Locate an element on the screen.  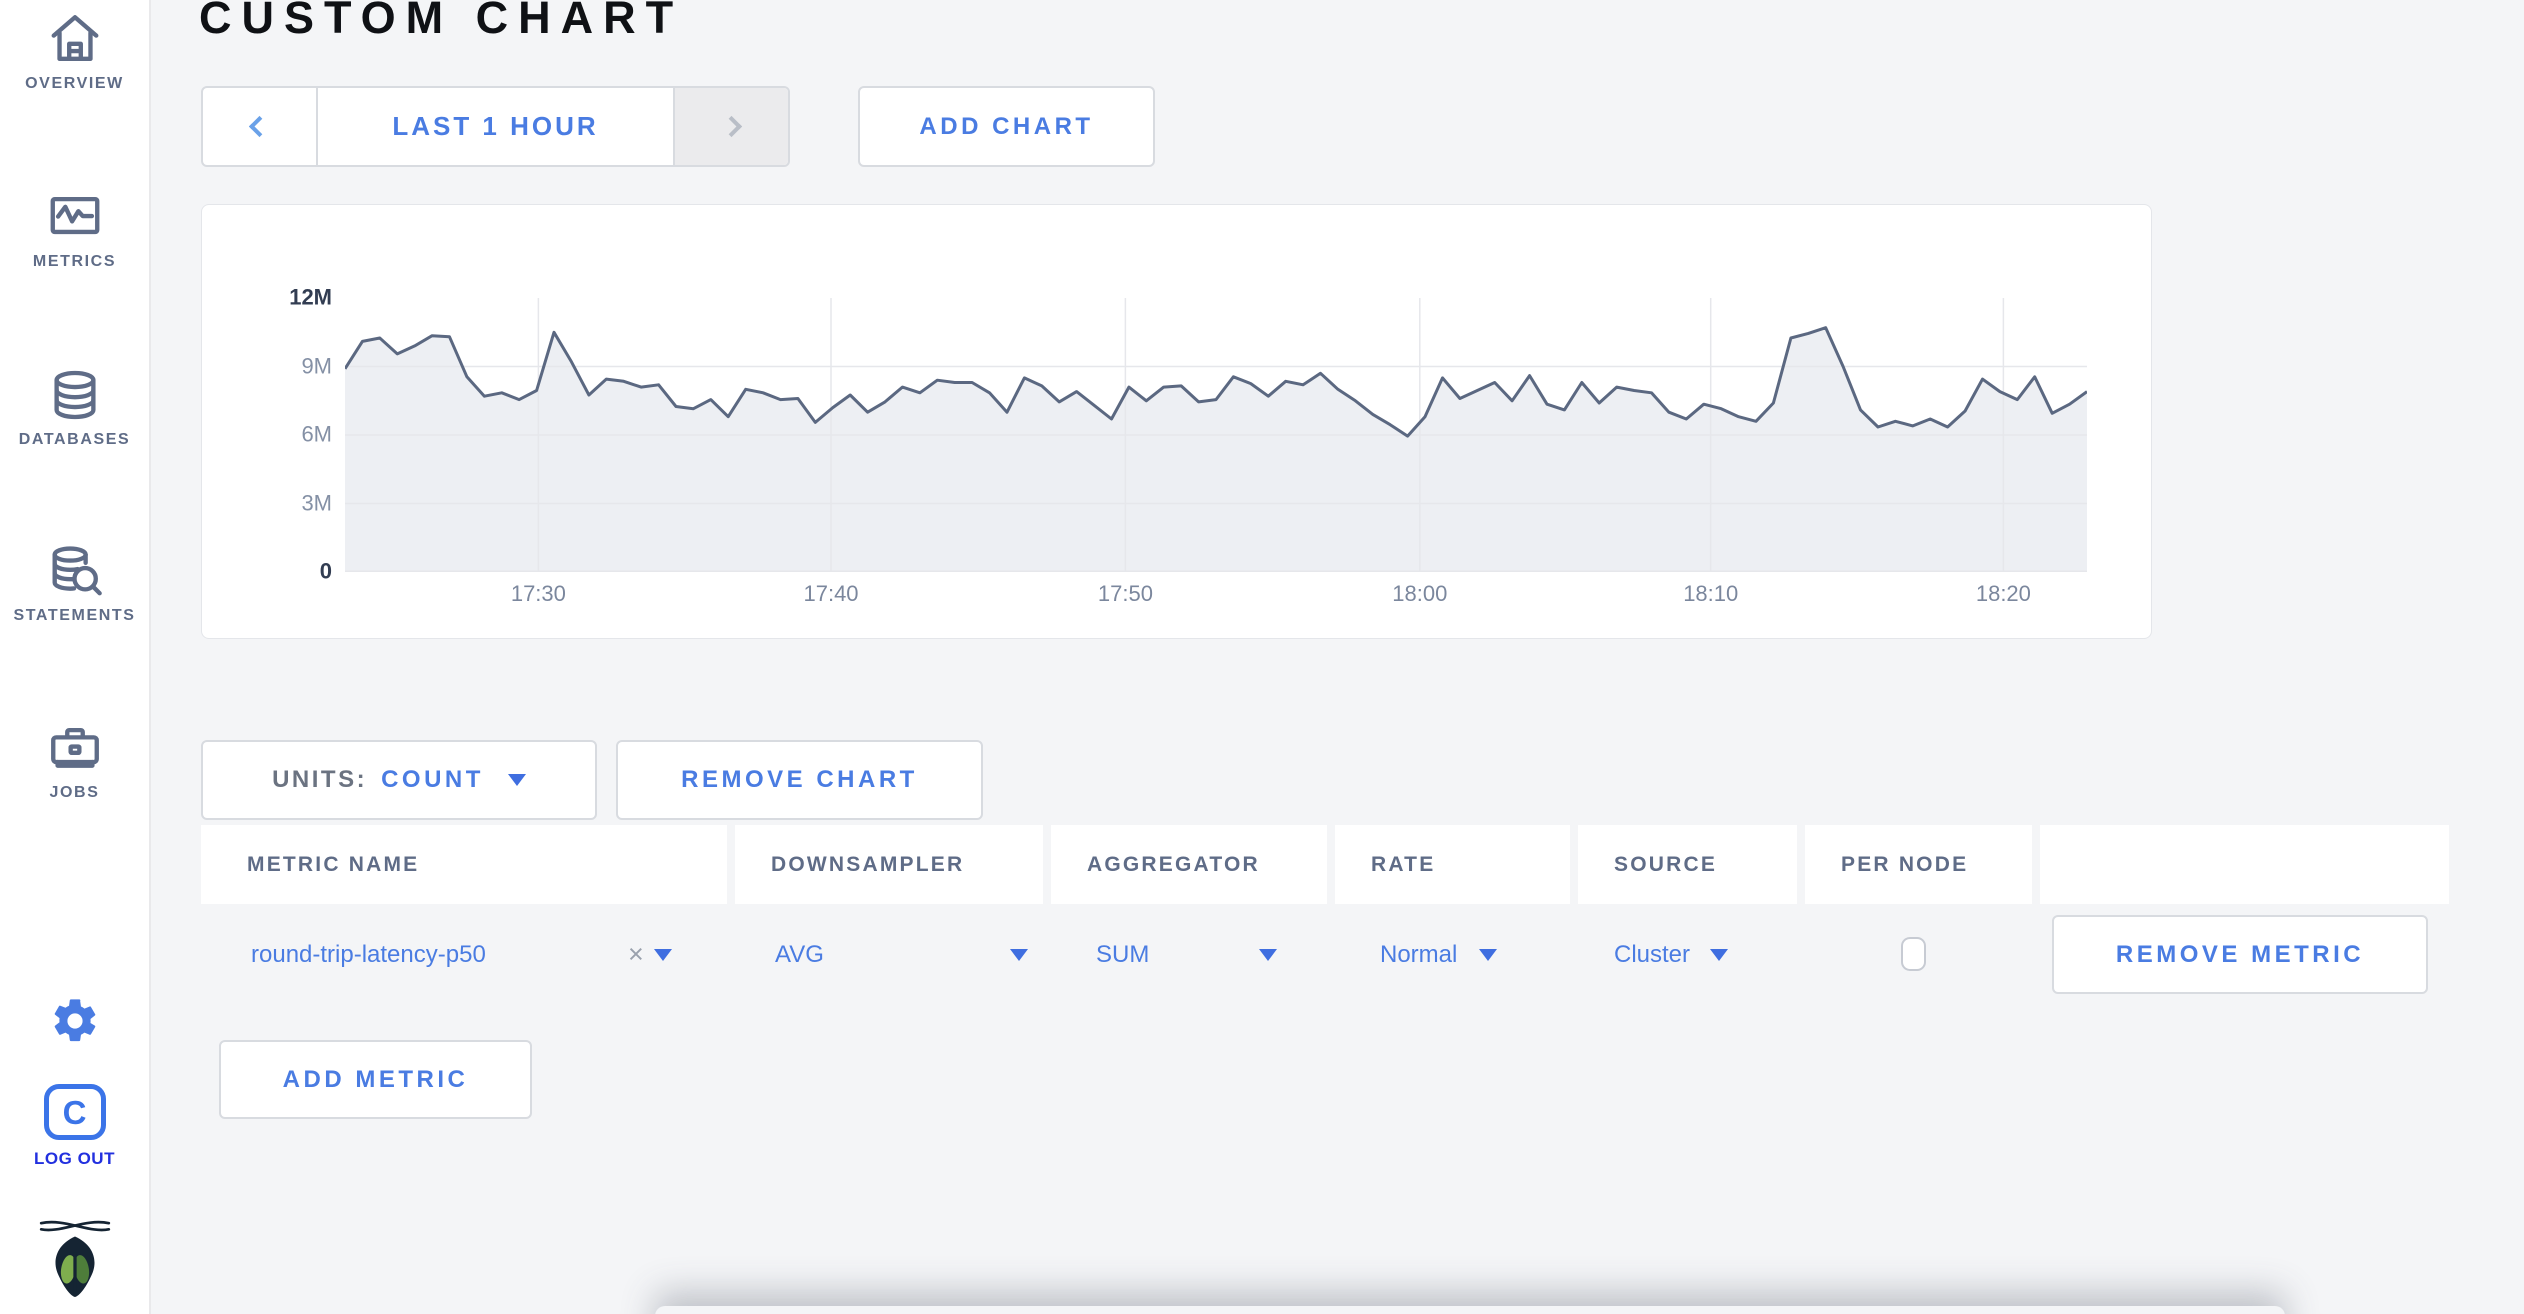
column-header-actions is located at coordinates (2244, 864).